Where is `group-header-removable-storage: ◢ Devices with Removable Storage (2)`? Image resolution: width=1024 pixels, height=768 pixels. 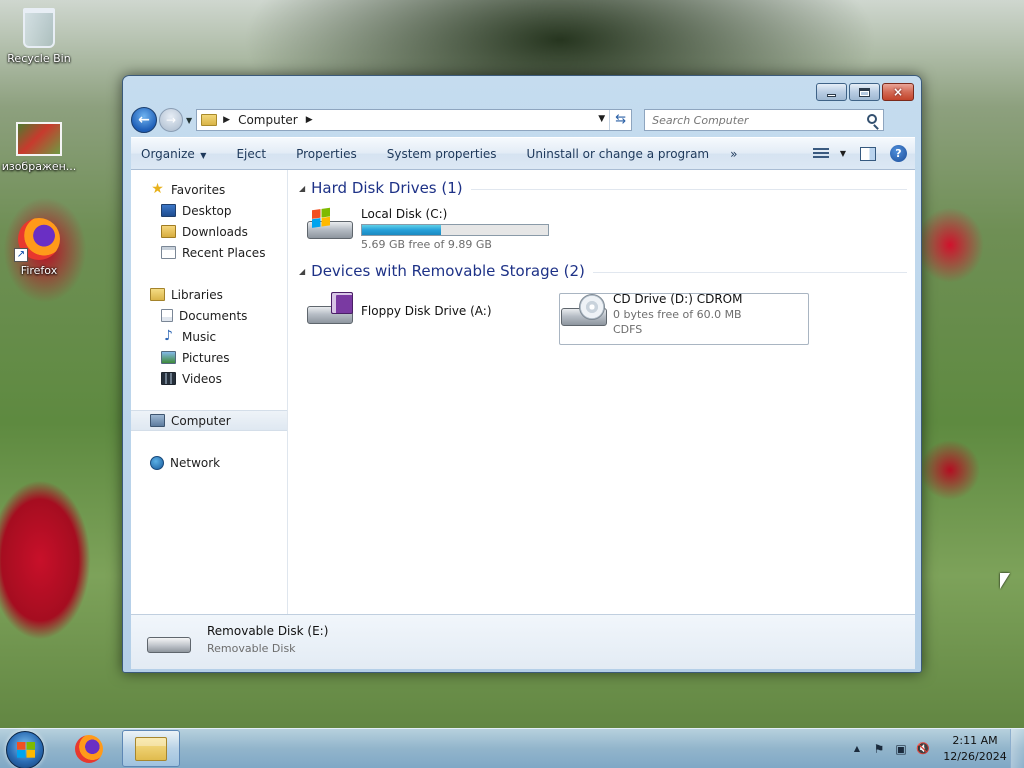
group-header-removable-storage: ◢ Devices with Removable Storage (2) is located at coordinates (603, 271).